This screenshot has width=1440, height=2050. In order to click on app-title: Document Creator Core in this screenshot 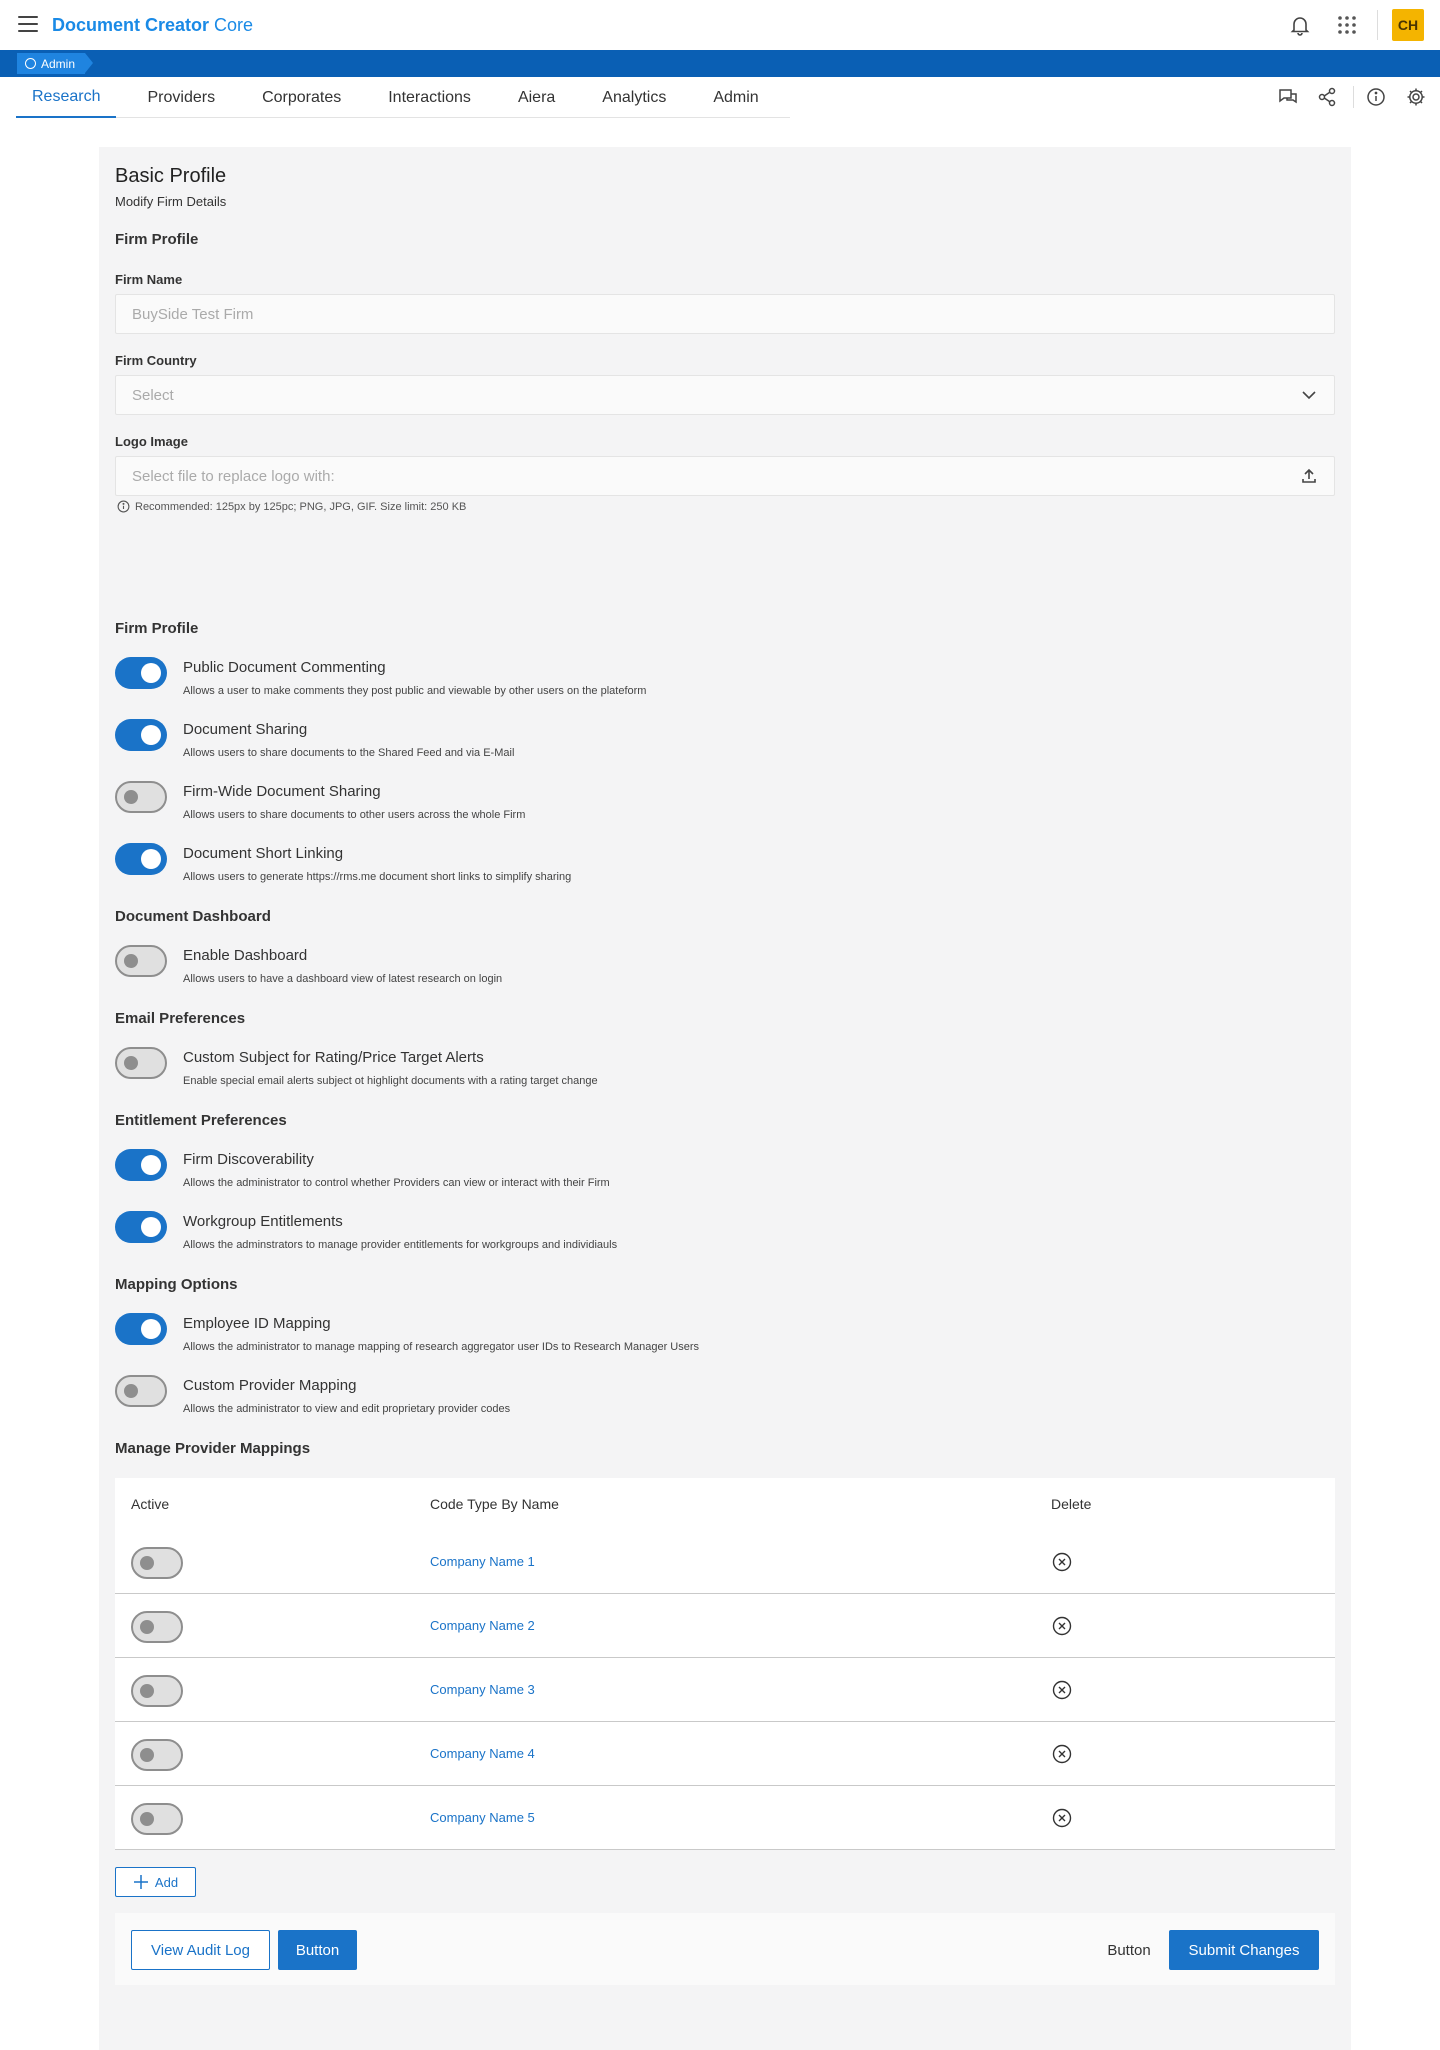, I will do `click(152, 25)`.